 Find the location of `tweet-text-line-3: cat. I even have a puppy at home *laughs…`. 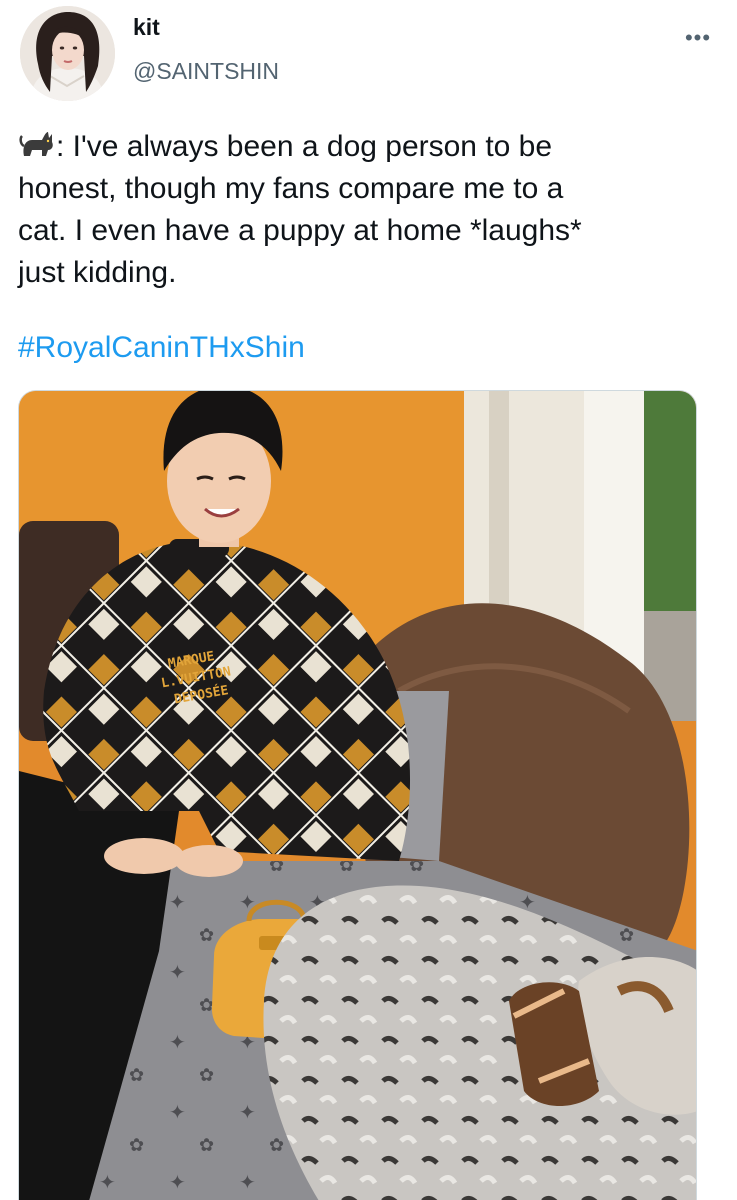

tweet-text-line-3: cat. I even have a puppy at home *laughs… is located at coordinates (300, 230).